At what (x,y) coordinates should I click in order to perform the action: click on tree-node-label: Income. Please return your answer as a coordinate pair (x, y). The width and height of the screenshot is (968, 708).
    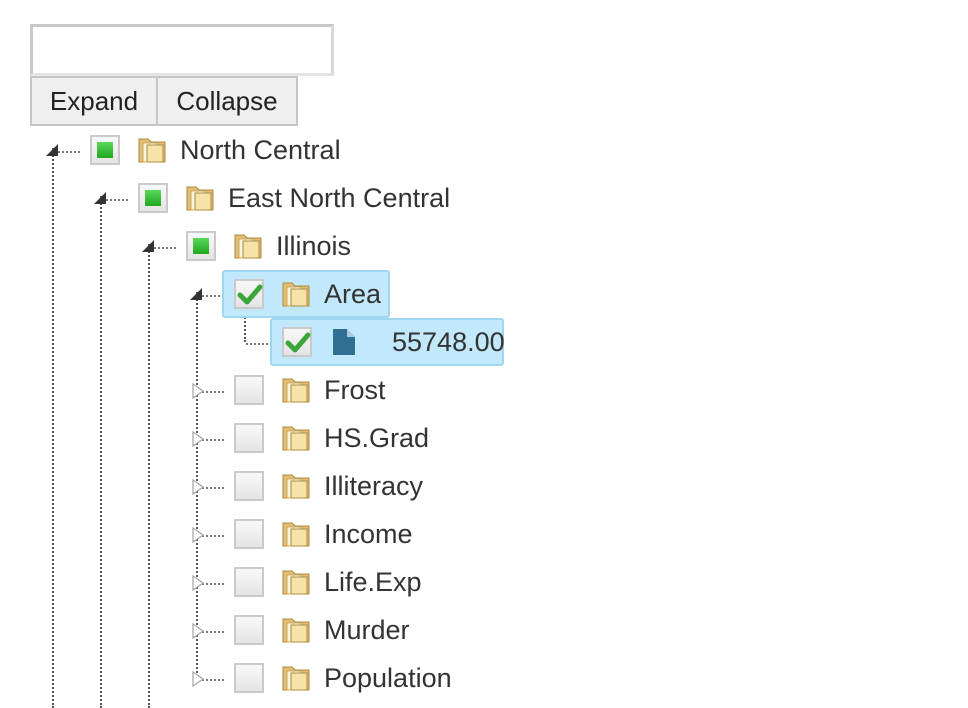
    Looking at the image, I should click on (368, 534).